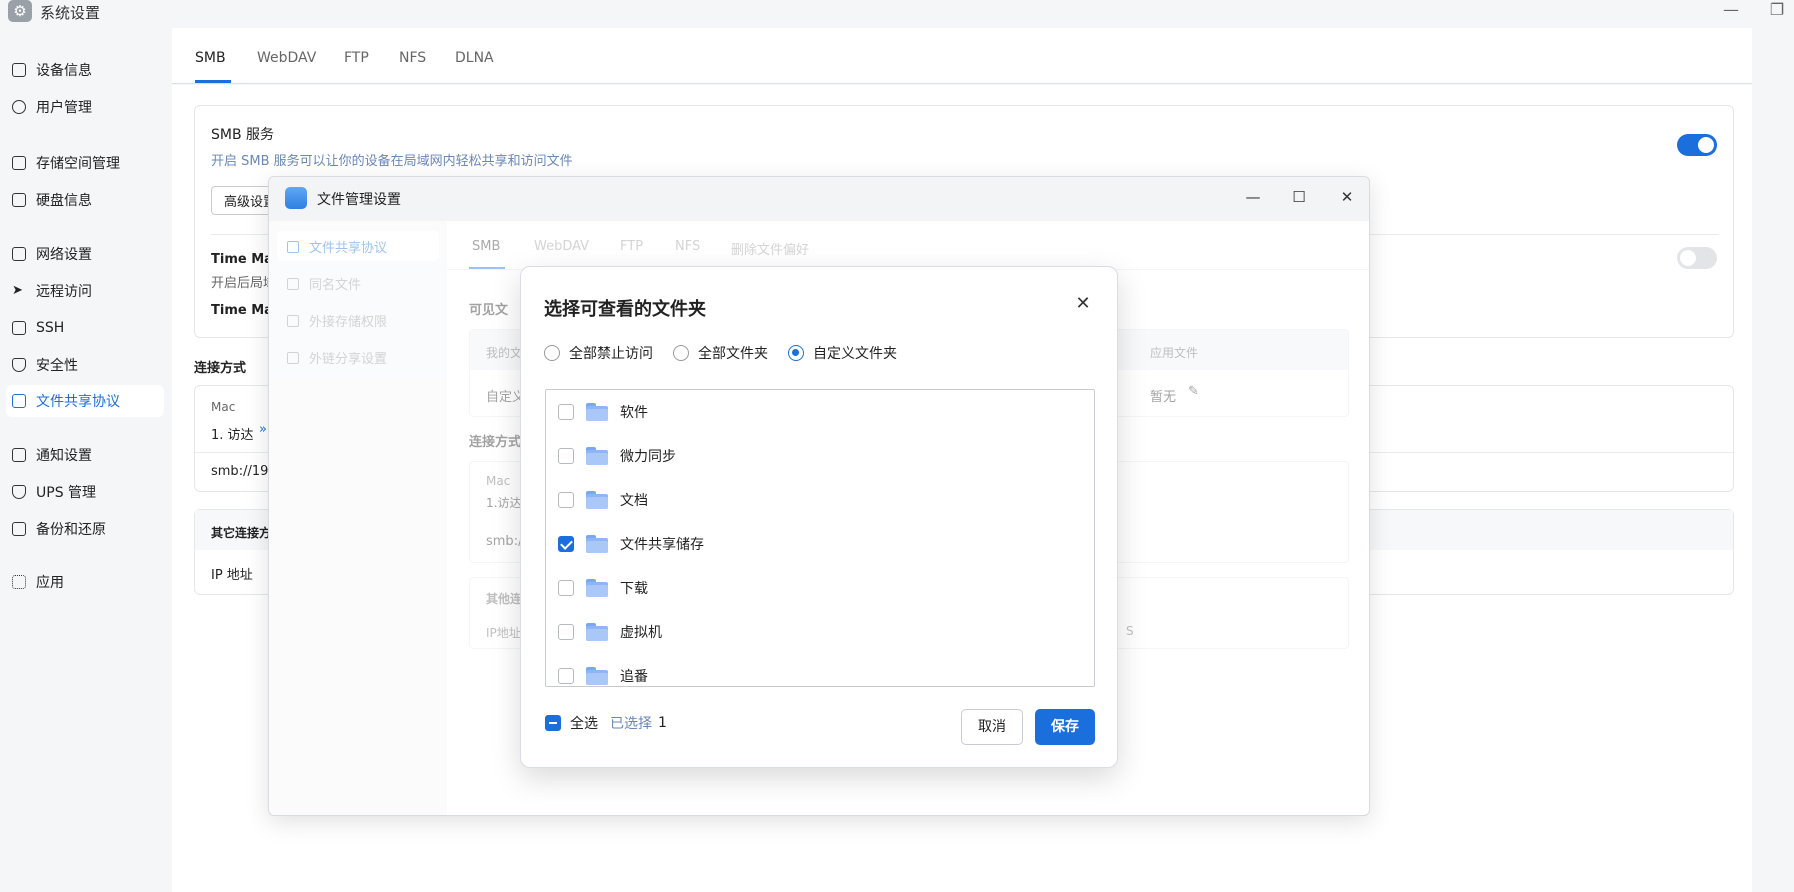 Image resolution: width=1794 pixels, height=892 pixels. What do you see at coordinates (337, 246) in the screenshot?
I see `fm-nav-file-sharing: 文件共享协议` at bounding box center [337, 246].